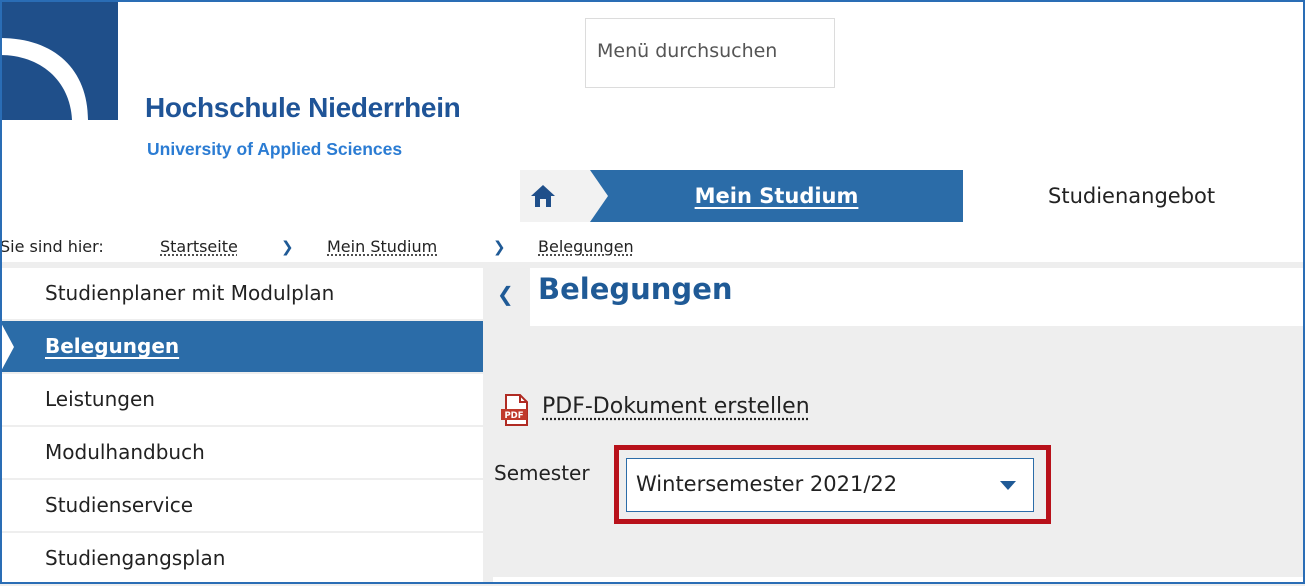  What do you see at coordinates (635, 289) in the screenshot?
I see `page-title: Belegungen` at bounding box center [635, 289].